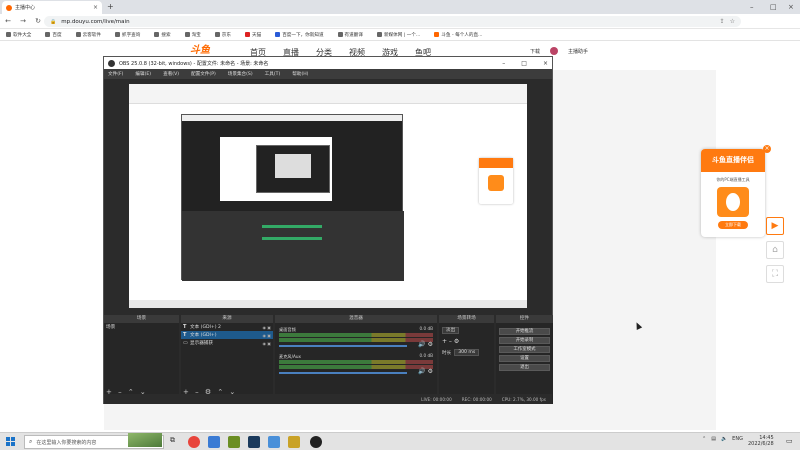 This screenshot has width=800, height=450. Describe the element at coordinates (66, 442) in the screenshot. I see `search-placeholder: 在这里输入你要搜索的内容` at that location.